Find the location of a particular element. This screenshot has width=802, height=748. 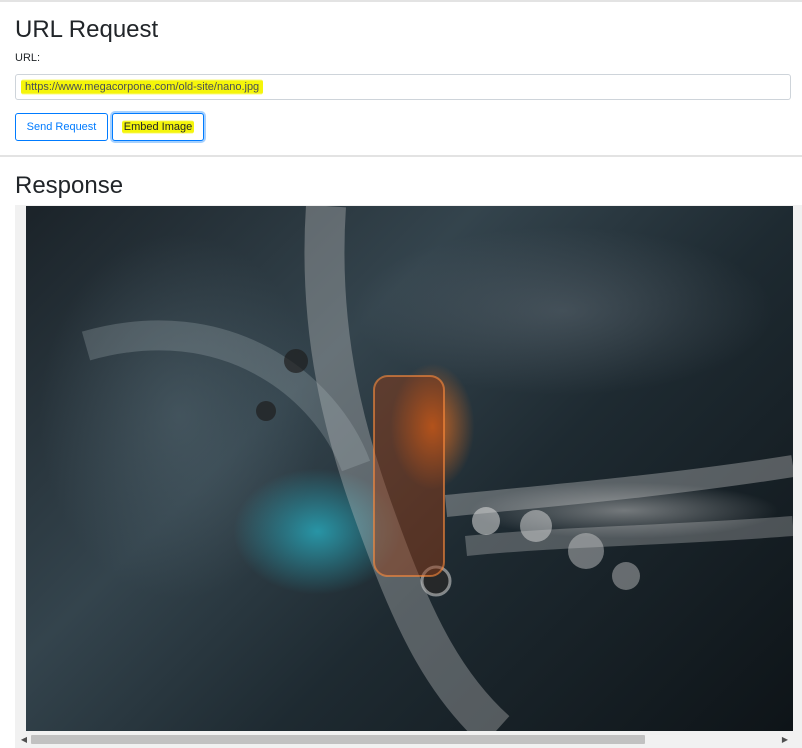

send-request-button: Send Request is located at coordinates (61, 127).